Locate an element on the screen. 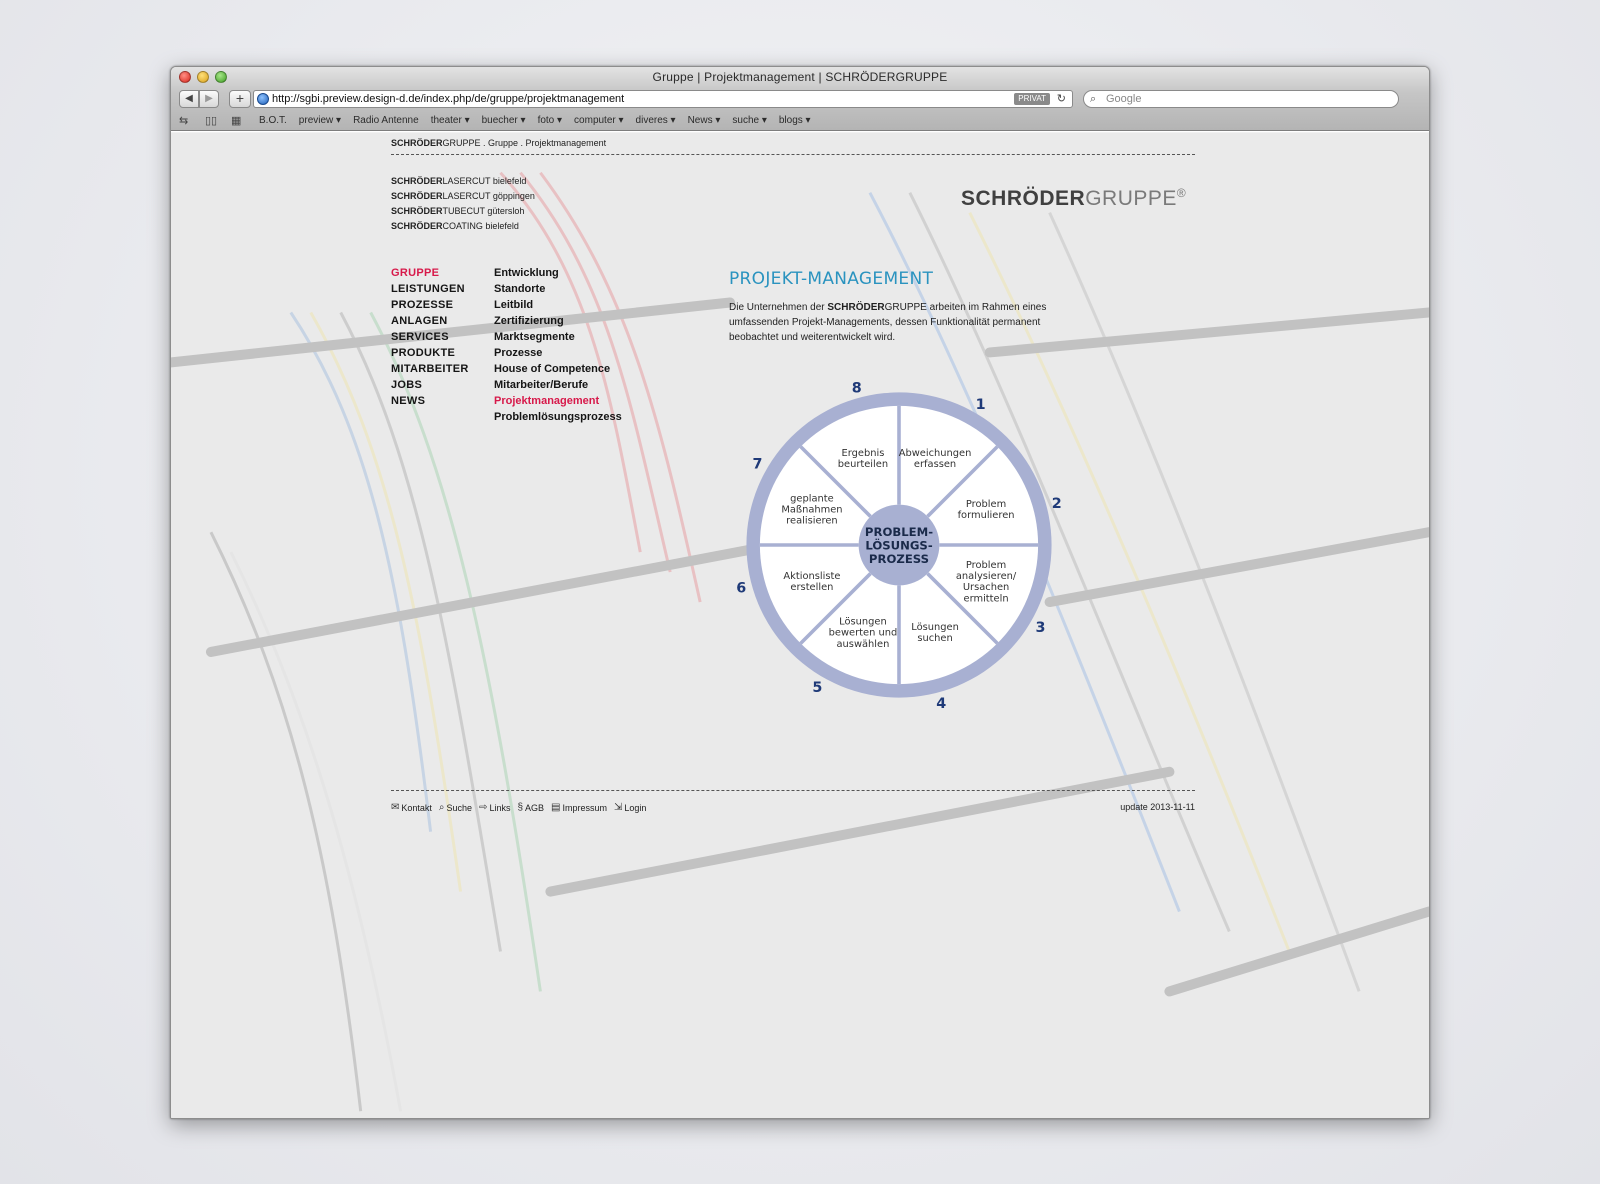 The height and width of the screenshot is (1184, 1600). wheel-center-label: LÖSUNGS- is located at coordinates (898, 544).